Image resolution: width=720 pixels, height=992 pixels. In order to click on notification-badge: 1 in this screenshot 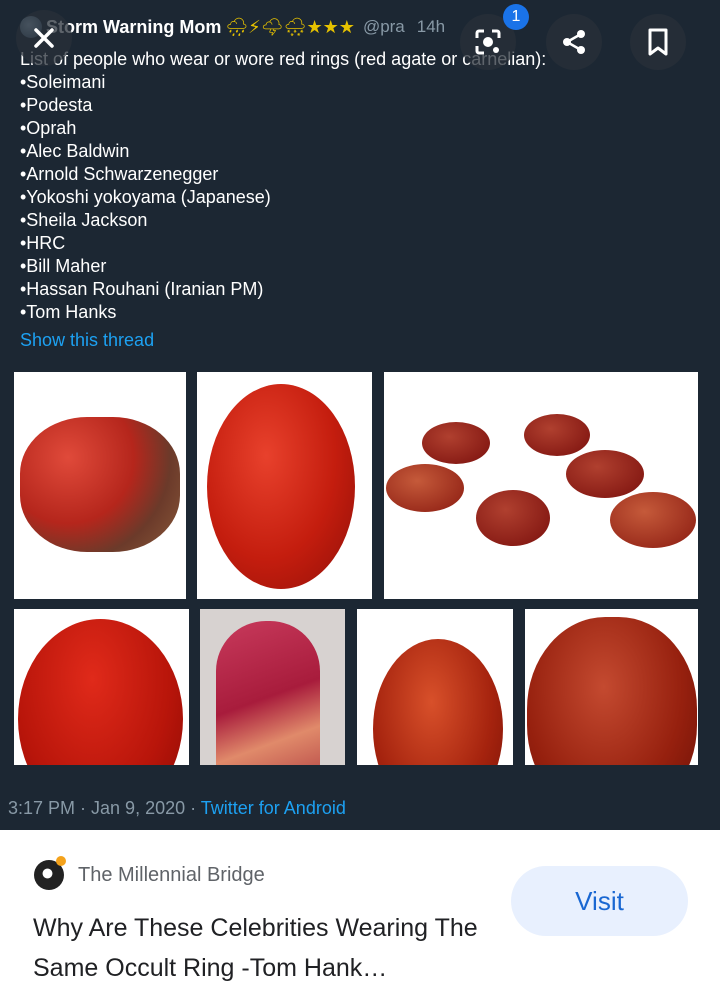, I will do `click(516, 17)`.